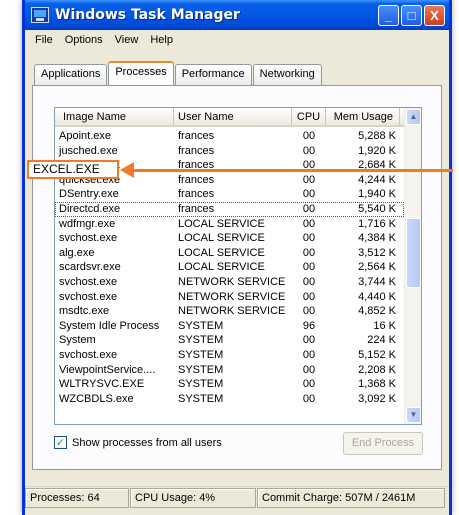  I want to click on process-row: WLTRYSVC.EXE SYSTEM 00 1,368 K, so click(229, 384).